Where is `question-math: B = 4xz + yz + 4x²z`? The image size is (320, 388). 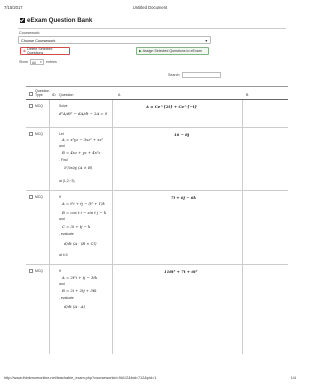 question-math: B = 4xz + yz + 4x²z is located at coordinates (81, 152).